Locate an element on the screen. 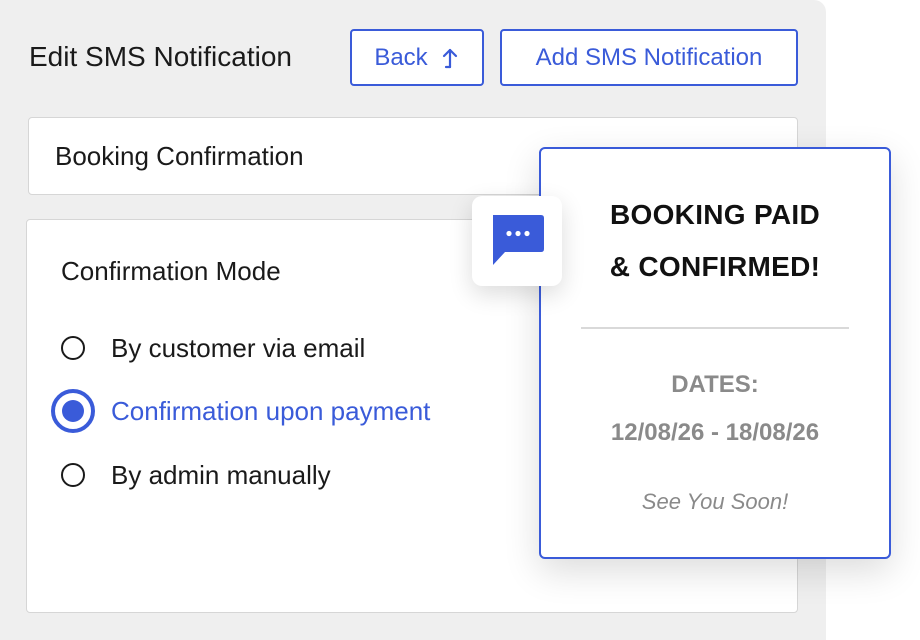  radio-label: By customer via email is located at coordinates (238, 347).